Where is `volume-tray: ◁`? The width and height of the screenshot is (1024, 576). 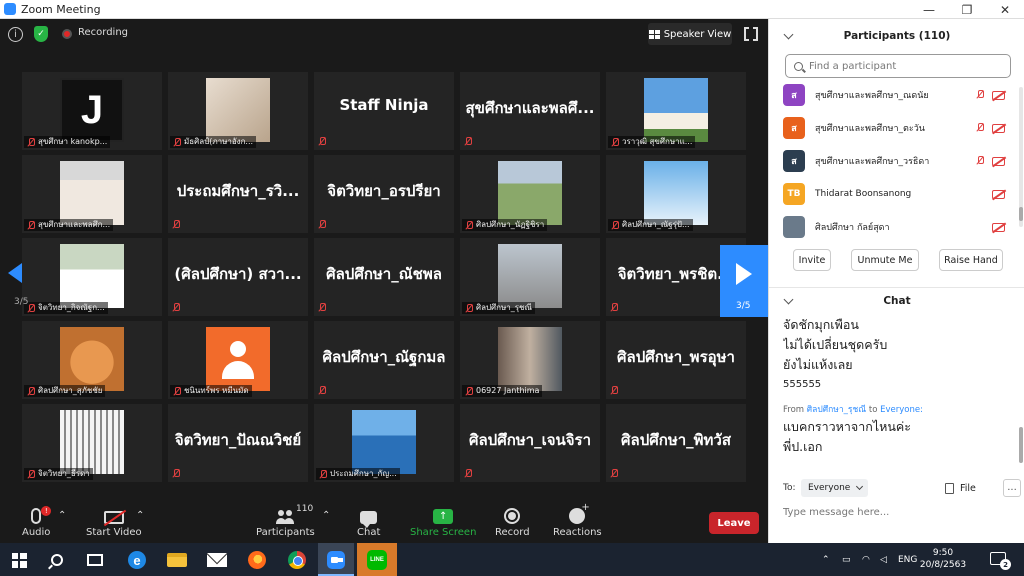 volume-tray: ◁ is located at coordinates (883, 559).